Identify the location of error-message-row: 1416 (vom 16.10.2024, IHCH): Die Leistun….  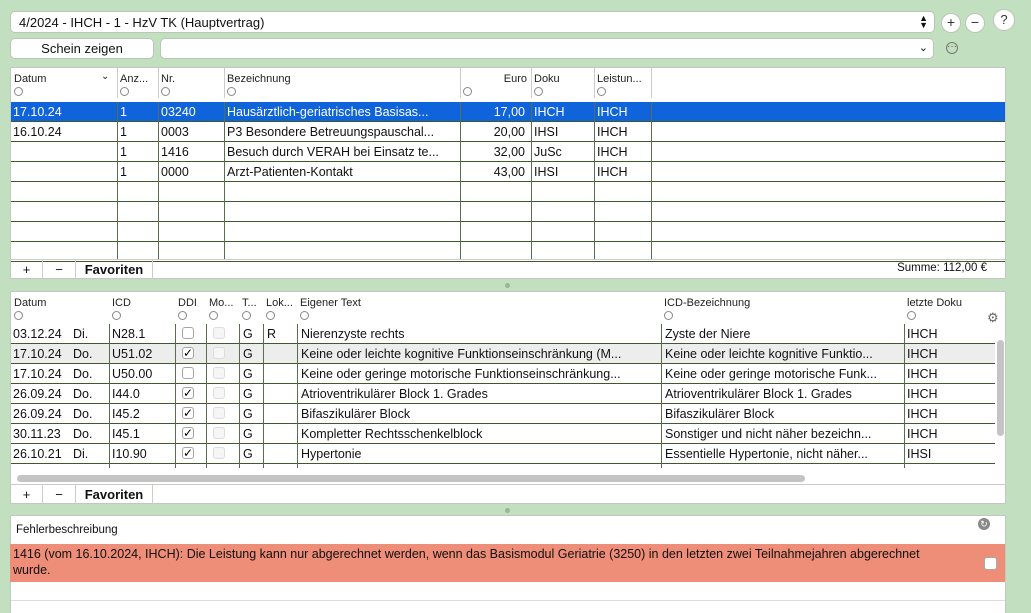
(507, 563).